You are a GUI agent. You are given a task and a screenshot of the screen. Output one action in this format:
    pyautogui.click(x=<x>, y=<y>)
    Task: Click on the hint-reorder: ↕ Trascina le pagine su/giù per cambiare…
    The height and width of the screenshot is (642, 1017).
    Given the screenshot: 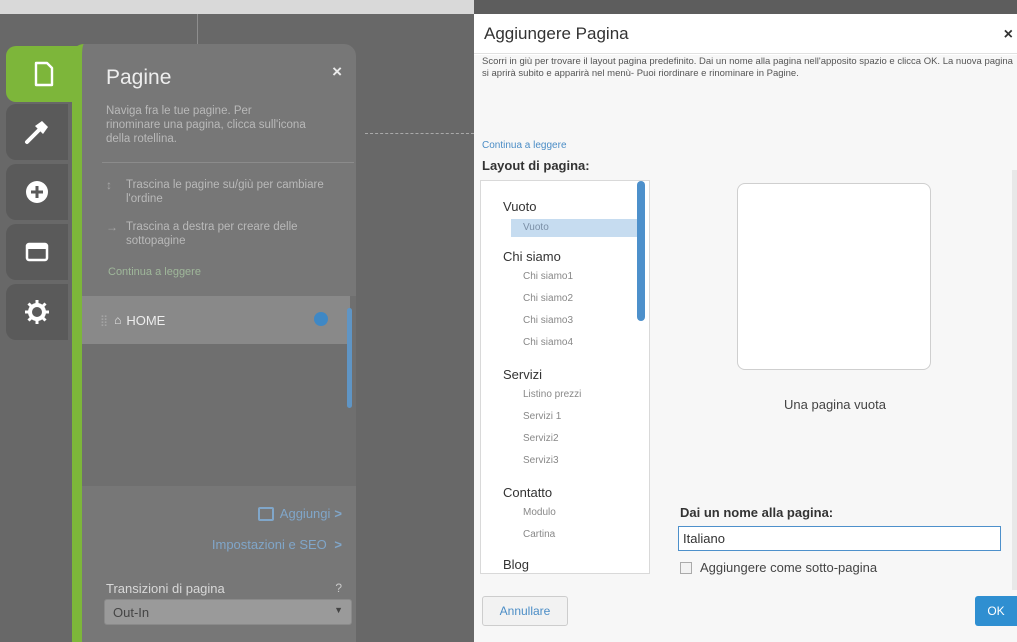 What is the action you would take?
    pyautogui.click(x=231, y=192)
    